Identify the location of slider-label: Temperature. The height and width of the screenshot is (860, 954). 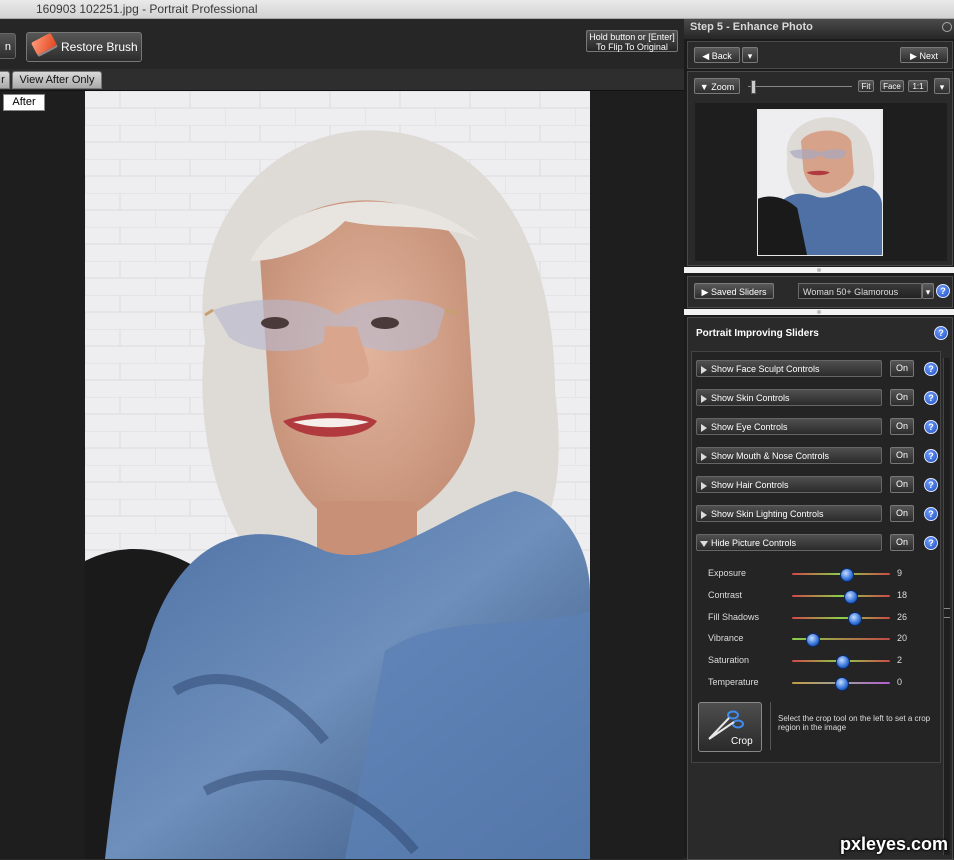
(733, 682).